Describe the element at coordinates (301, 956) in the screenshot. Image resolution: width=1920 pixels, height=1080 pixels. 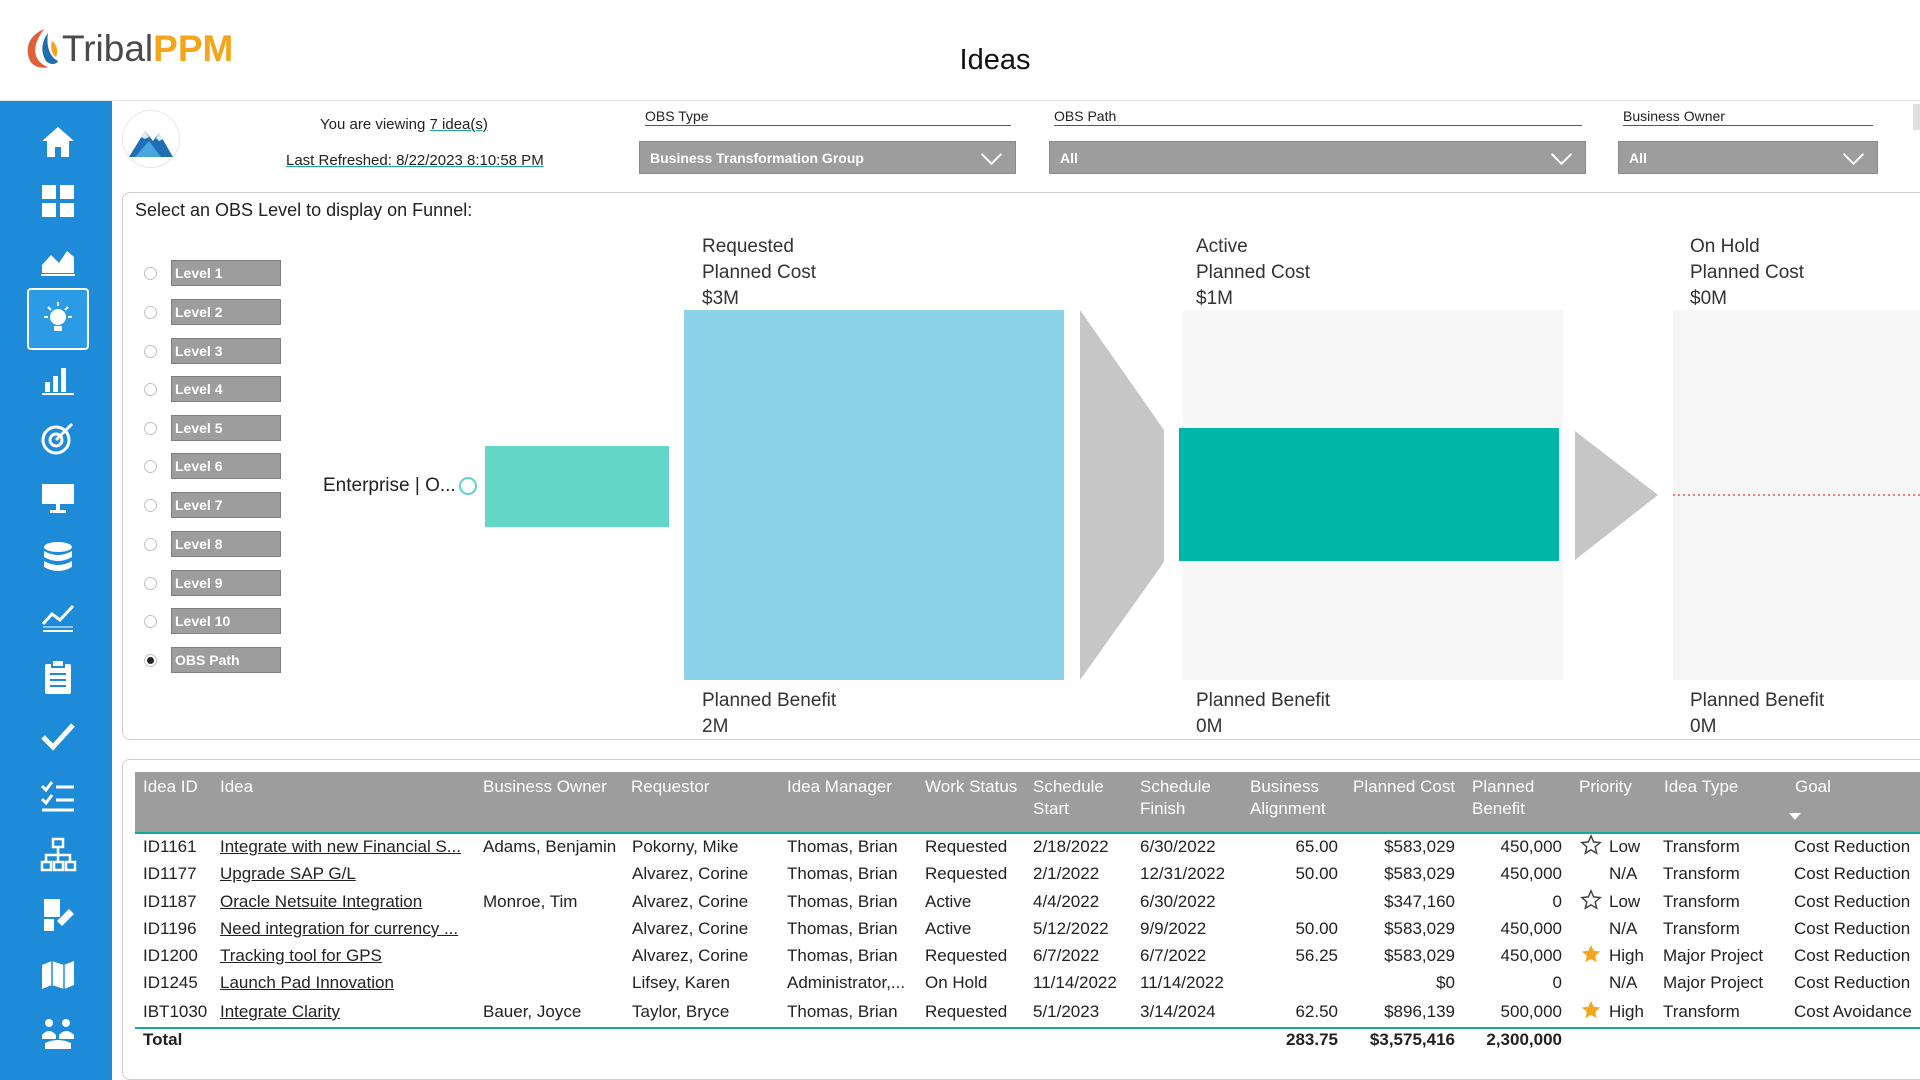
I see `cell-idea-link: Tracking tool for GPS` at that location.